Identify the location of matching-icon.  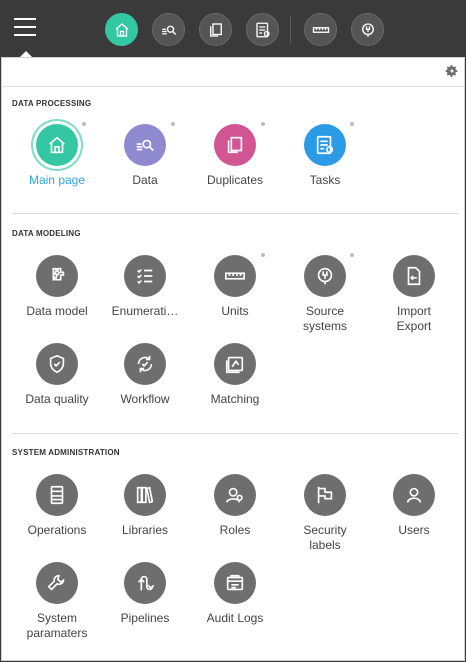
(234, 365).